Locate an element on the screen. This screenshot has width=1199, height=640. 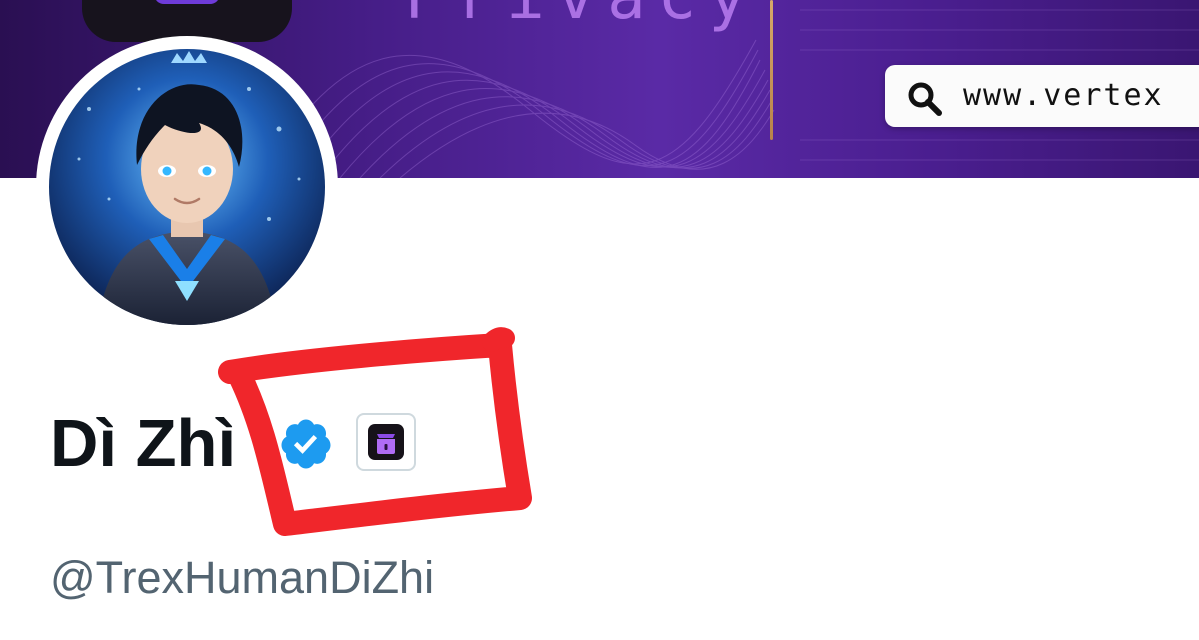
affiliate-badge is located at coordinates (386, 442).